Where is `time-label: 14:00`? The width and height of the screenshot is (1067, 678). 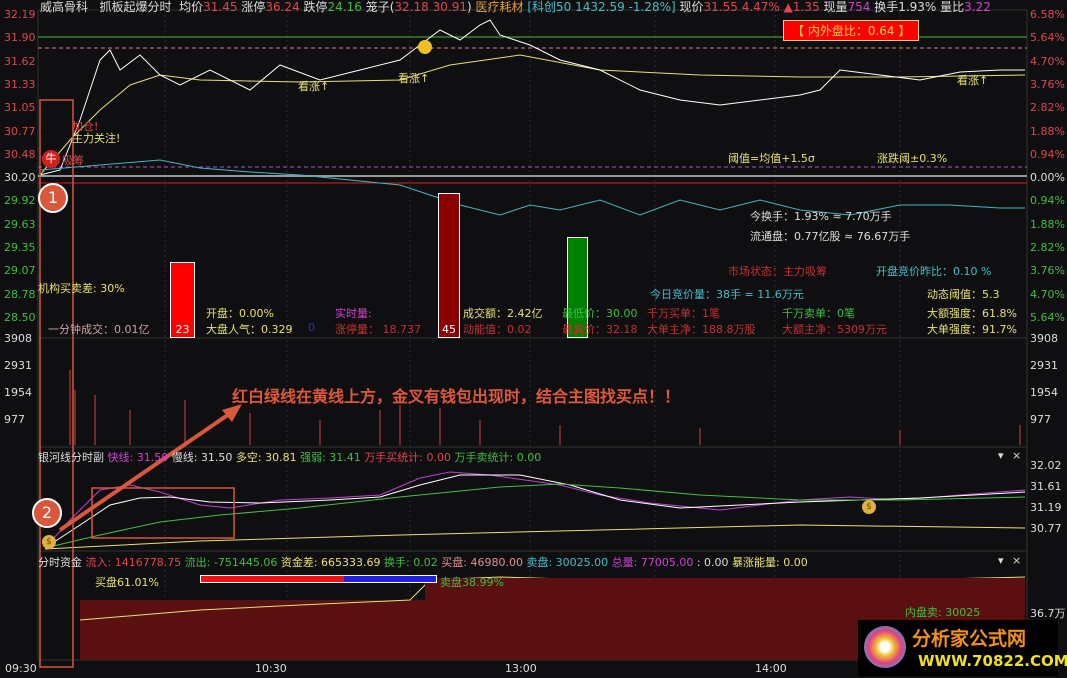
time-label: 14:00 is located at coordinates (771, 668).